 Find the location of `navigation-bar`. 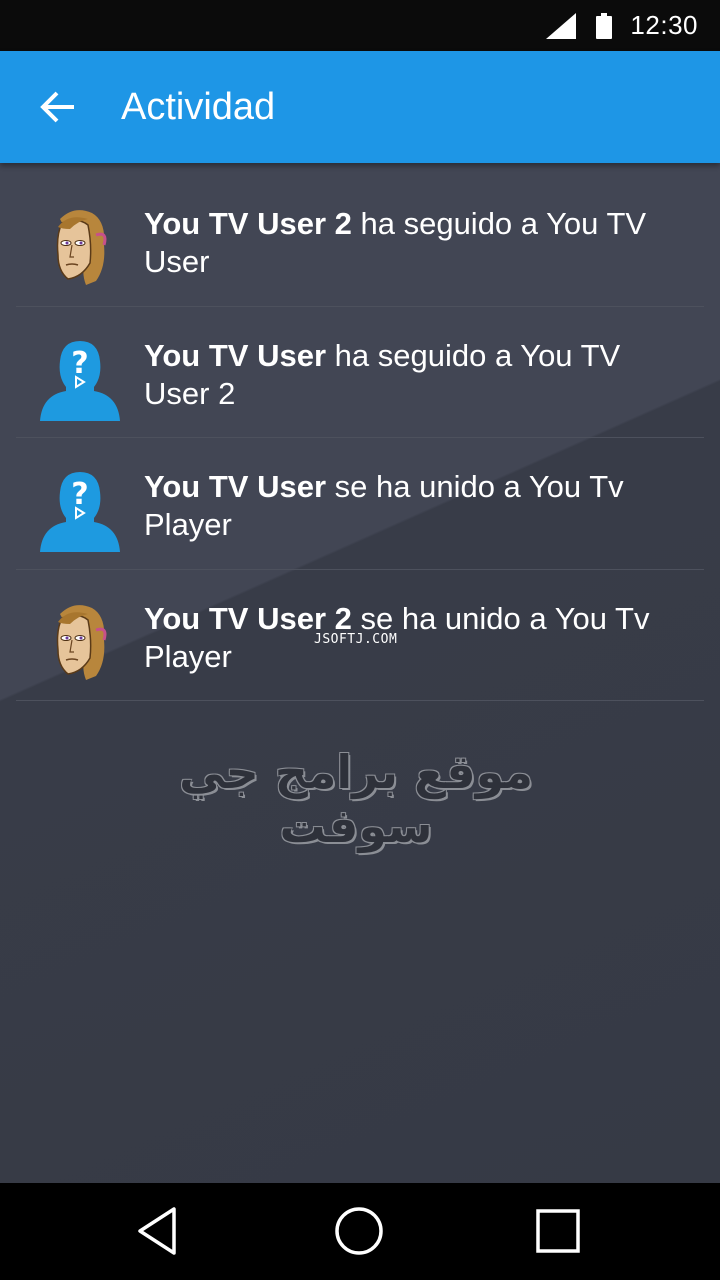

navigation-bar is located at coordinates (360, 1231).